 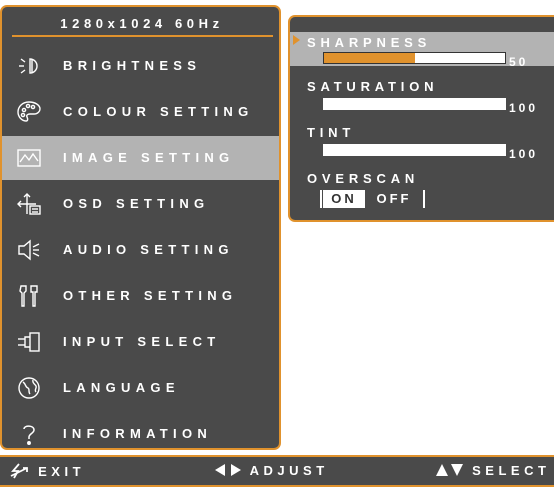 What do you see at coordinates (331, 132) in the screenshot?
I see `tint-label: TINT` at bounding box center [331, 132].